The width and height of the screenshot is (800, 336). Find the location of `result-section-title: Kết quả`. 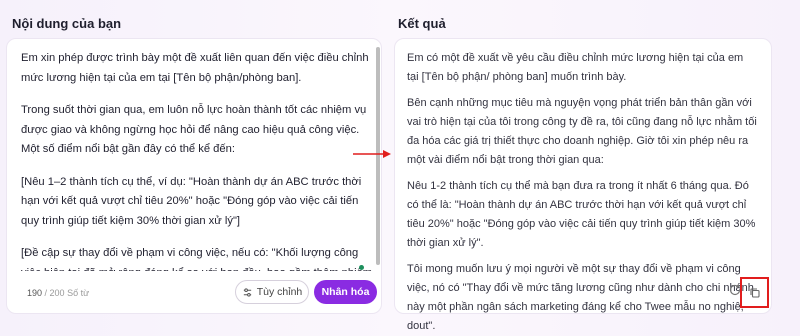

result-section-title: Kết quả is located at coordinates (422, 23).